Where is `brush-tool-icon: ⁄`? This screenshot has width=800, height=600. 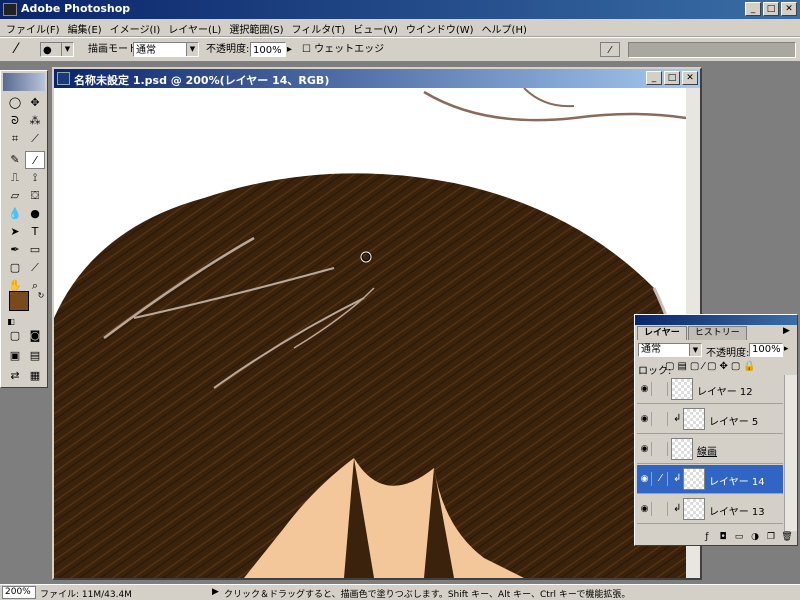
brush-tool-icon: ⁄ is located at coordinates (16, 49).